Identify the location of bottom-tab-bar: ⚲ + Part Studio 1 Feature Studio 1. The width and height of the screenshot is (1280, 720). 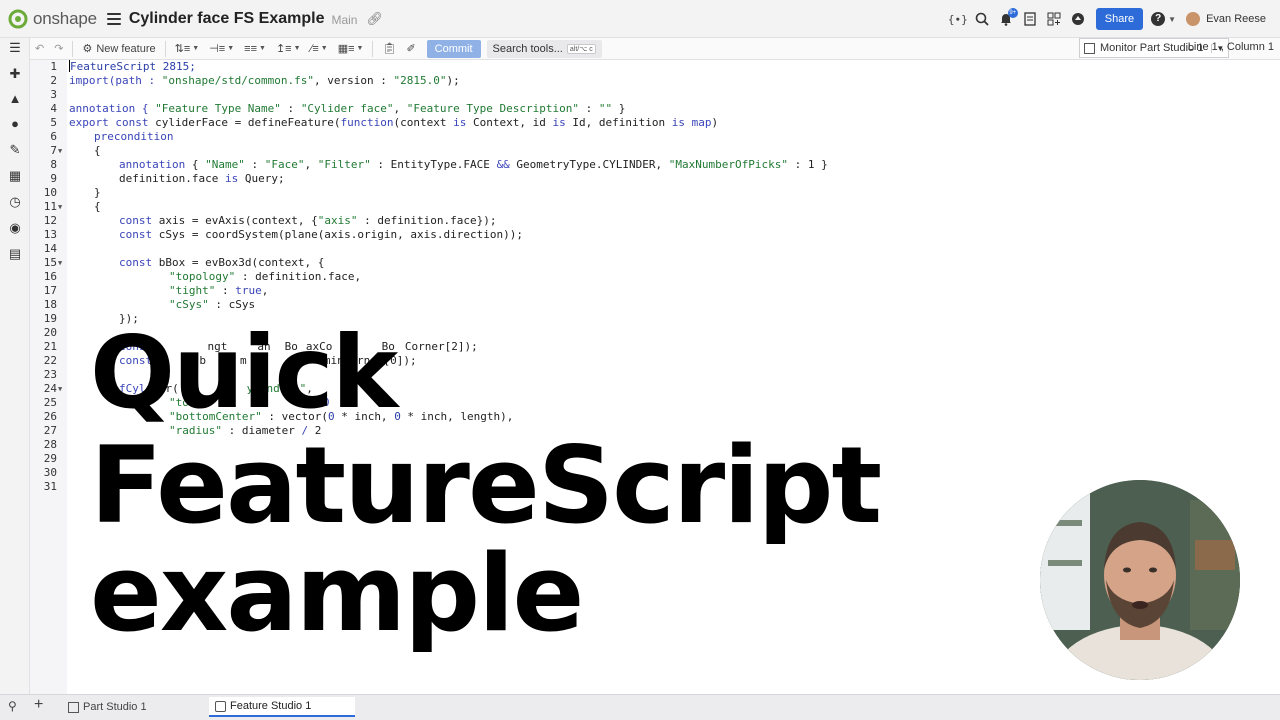
(640, 707).